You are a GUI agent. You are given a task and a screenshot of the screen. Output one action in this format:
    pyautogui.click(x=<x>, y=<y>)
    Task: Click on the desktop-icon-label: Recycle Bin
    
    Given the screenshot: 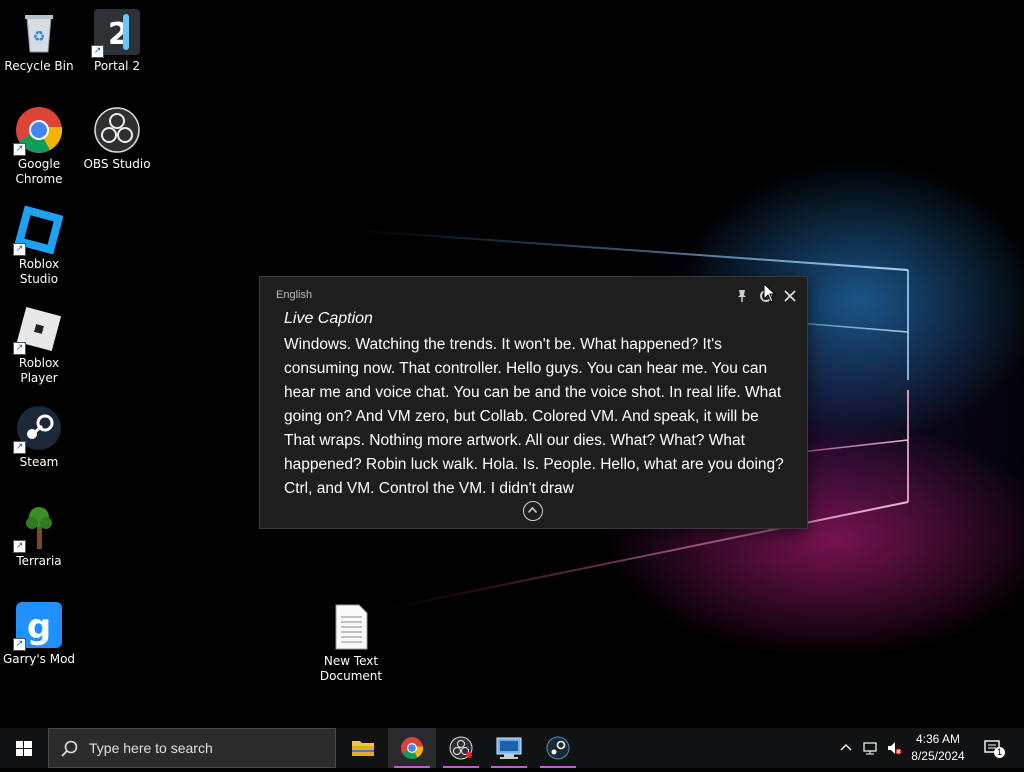 What is the action you would take?
    pyautogui.click(x=39, y=66)
    